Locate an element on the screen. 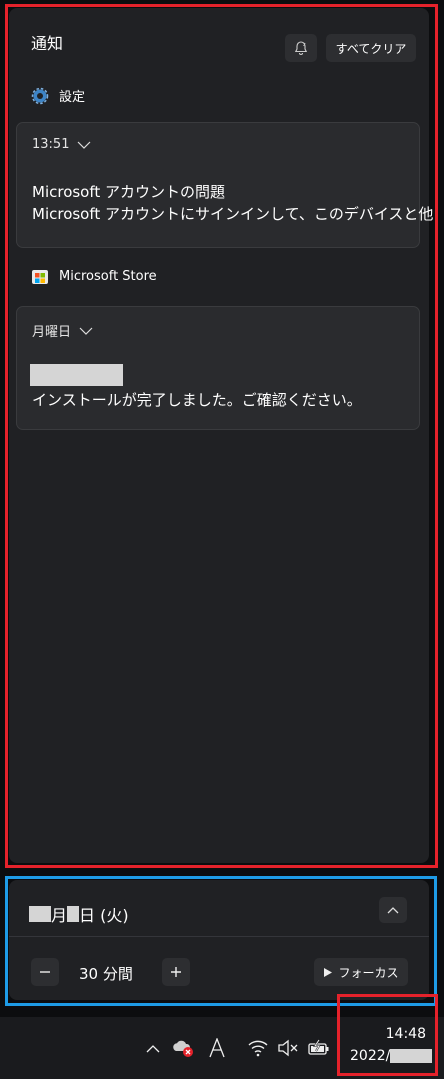 The height and width of the screenshot is (1079, 444). start-focus-button: フォーカス is located at coordinates (361, 972).